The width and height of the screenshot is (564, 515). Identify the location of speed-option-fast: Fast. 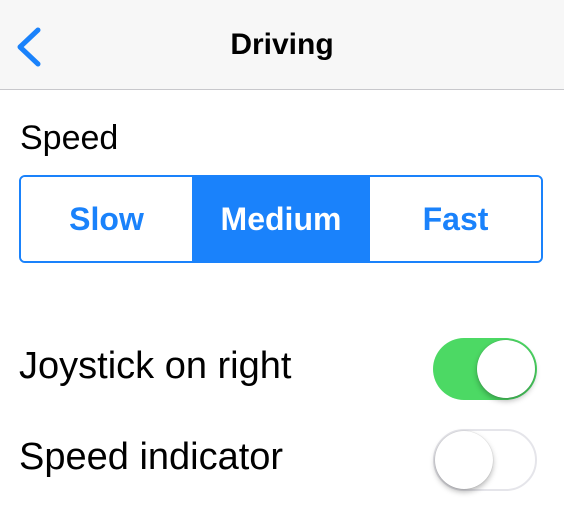
(455, 219).